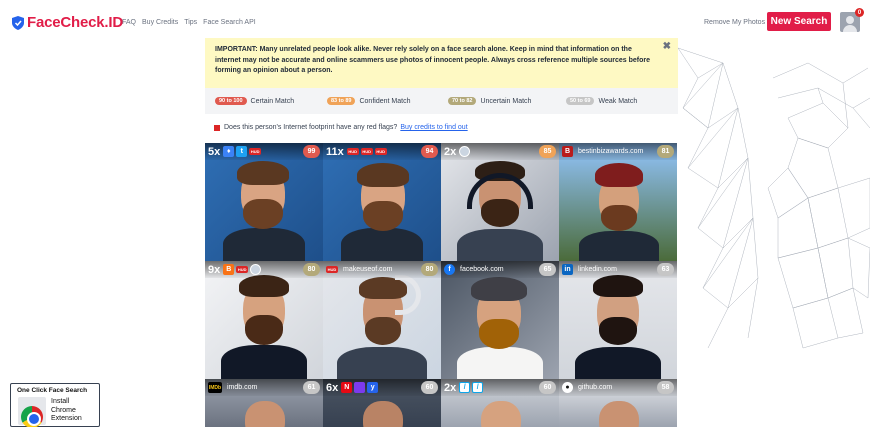  Describe the element at coordinates (850, 20) in the screenshot. I see `user-icon` at that location.